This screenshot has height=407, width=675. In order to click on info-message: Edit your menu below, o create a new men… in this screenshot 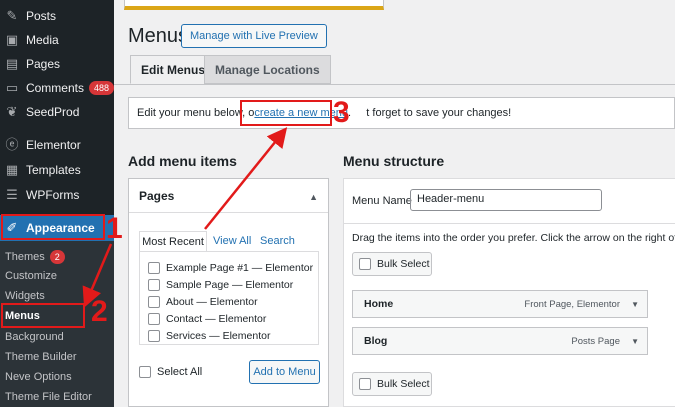, I will do `click(401, 113)`.